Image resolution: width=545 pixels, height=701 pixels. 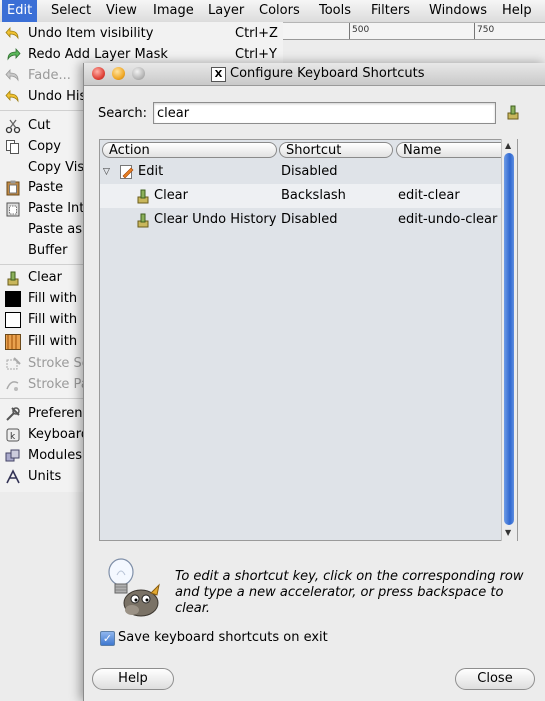 I want to click on cut-icon, so click(x=13, y=126).